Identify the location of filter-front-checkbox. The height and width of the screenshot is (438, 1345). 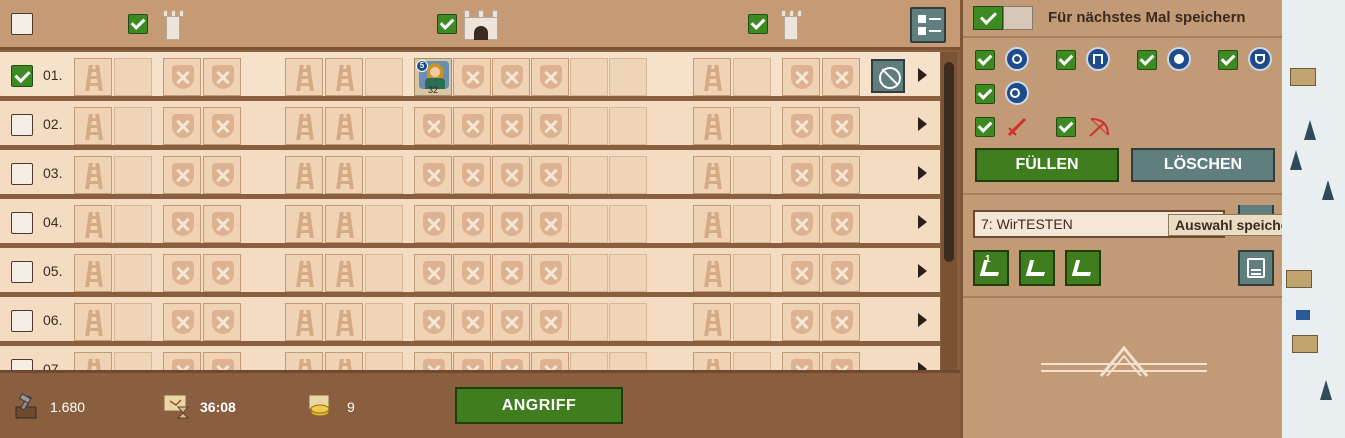
(447, 24).